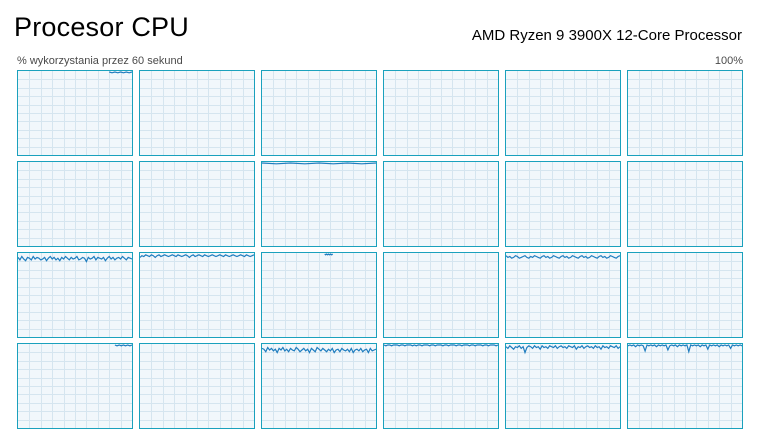 The height and width of the screenshot is (448, 762). I want to click on page-title: Procesor CPU, so click(101, 27).